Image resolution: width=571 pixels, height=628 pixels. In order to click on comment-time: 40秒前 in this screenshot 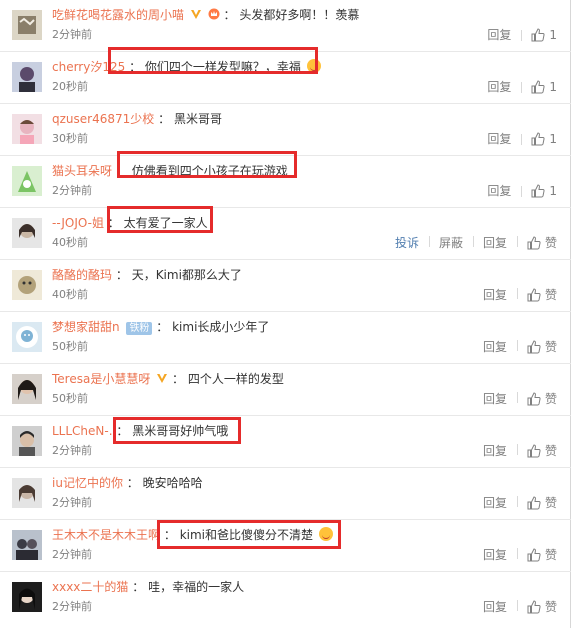, I will do `click(70, 294)`.